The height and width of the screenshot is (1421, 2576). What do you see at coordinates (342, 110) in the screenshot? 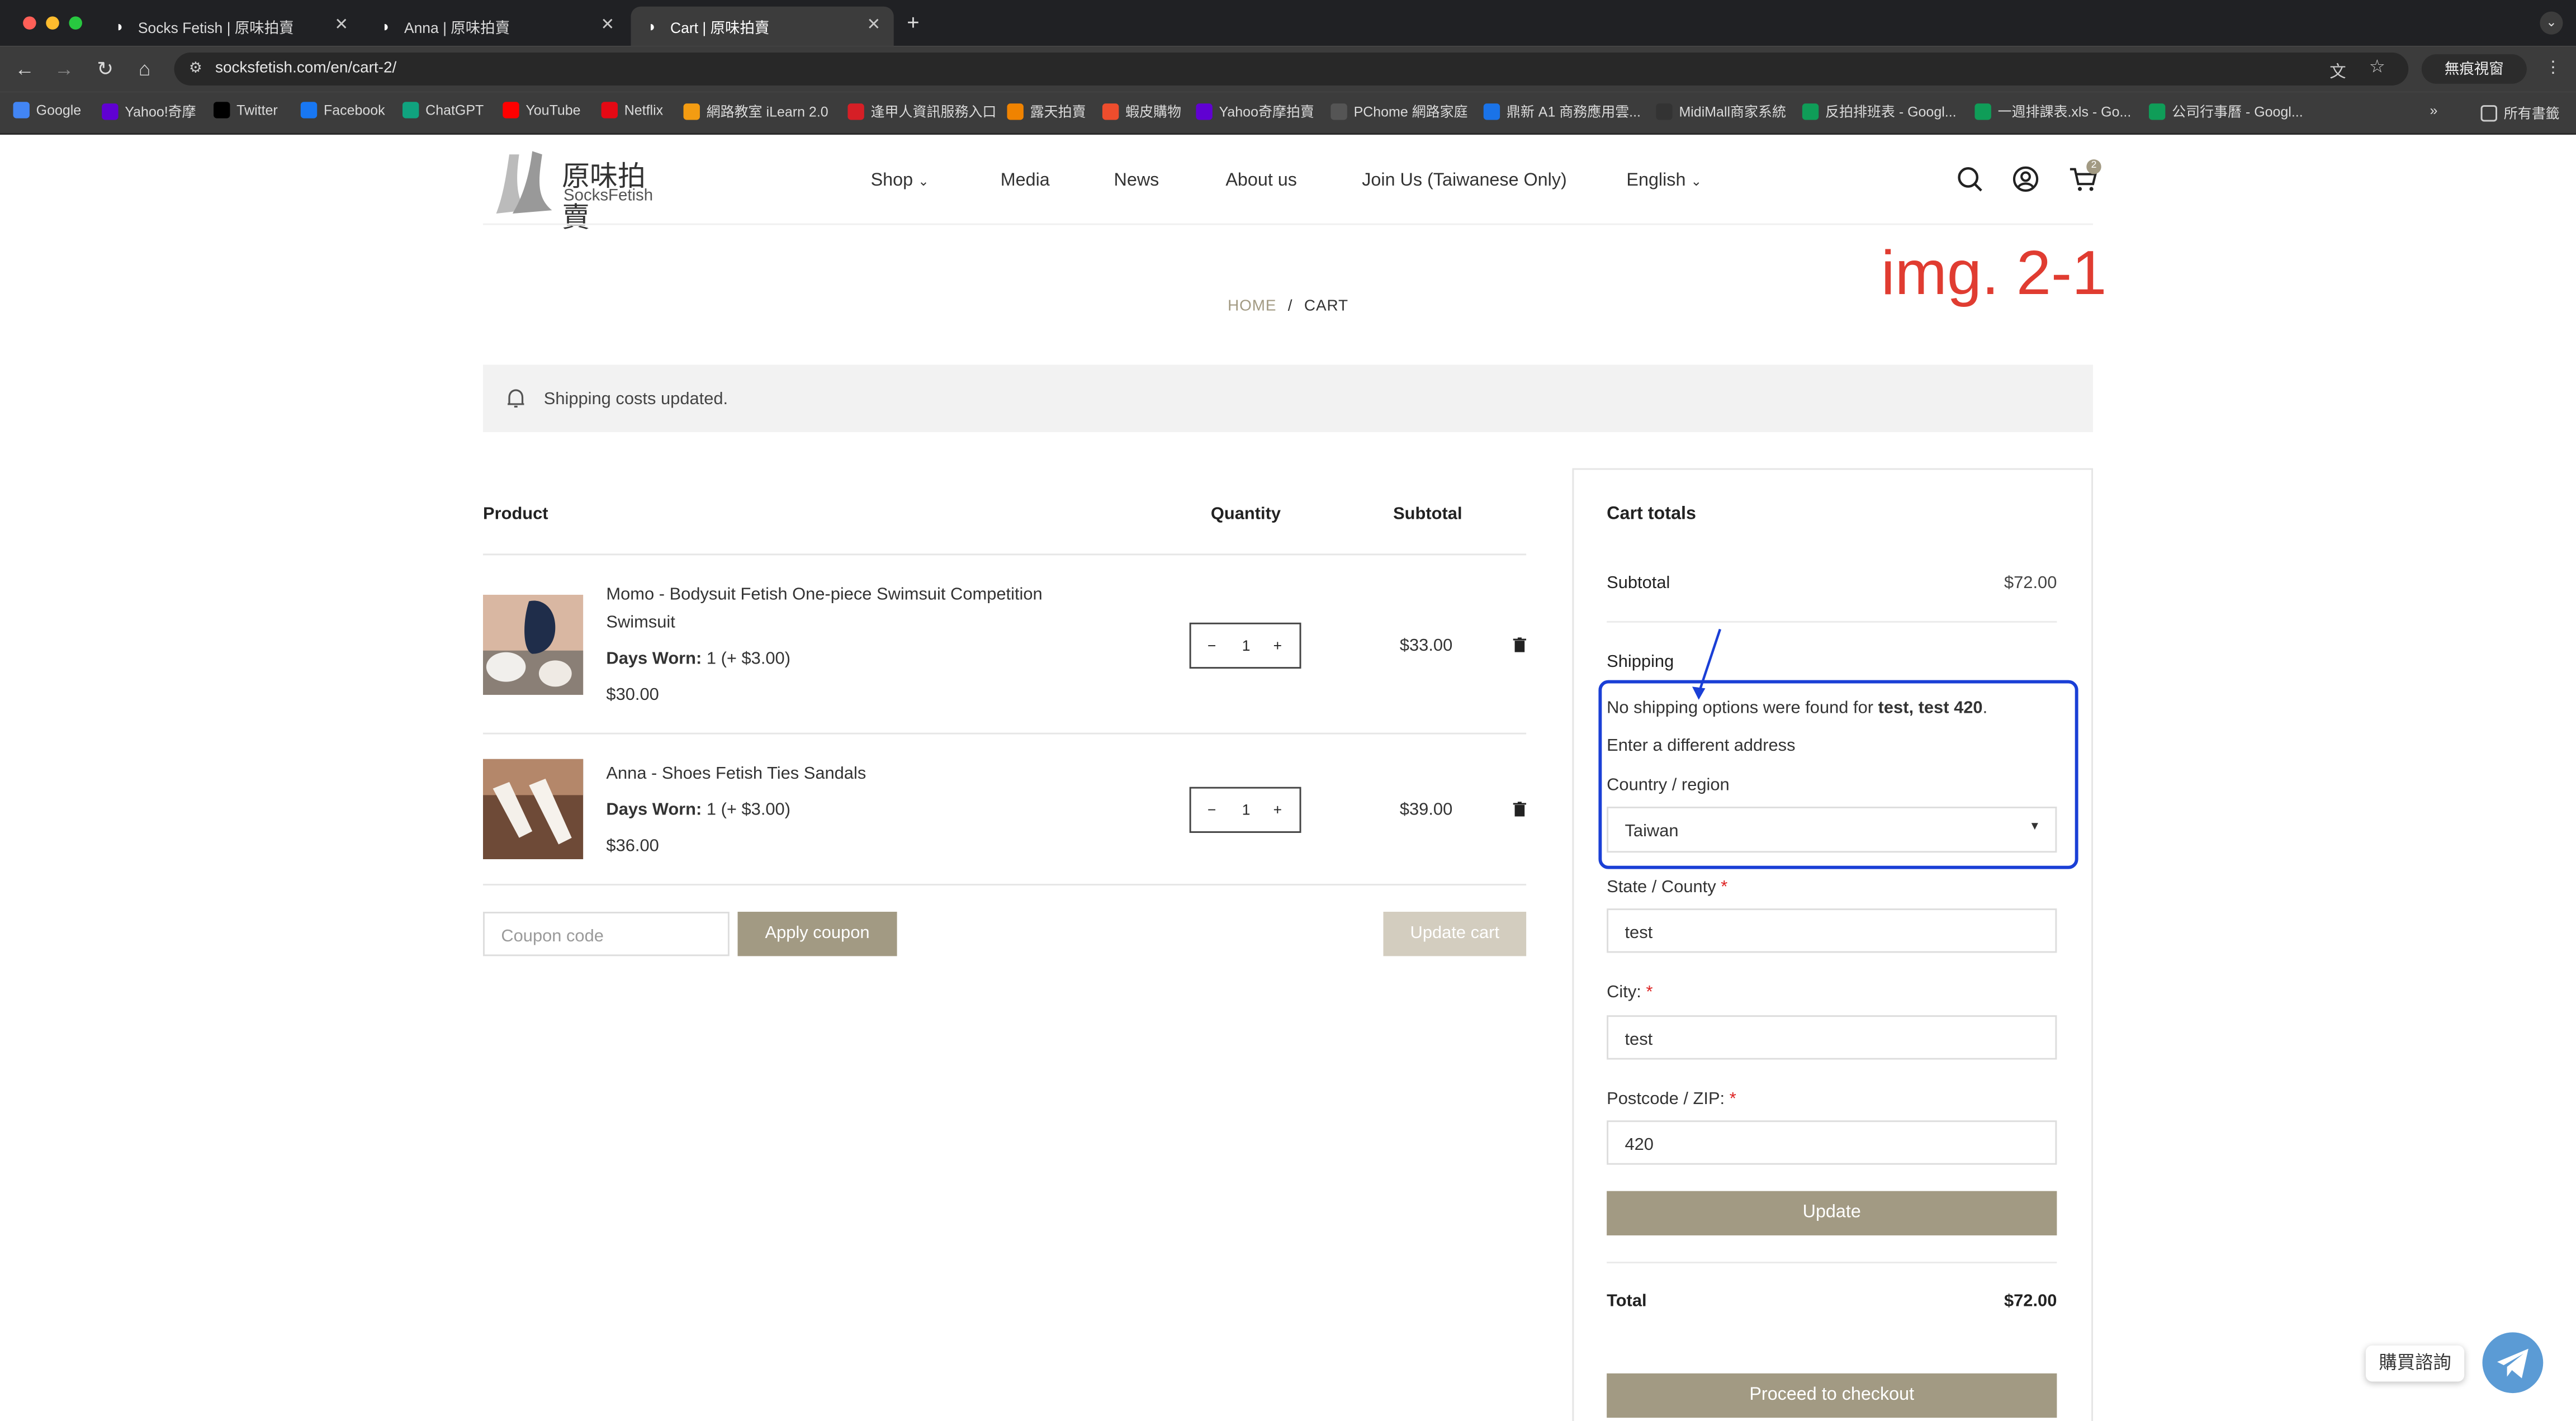
I see `bookmark-item: Facebook` at bounding box center [342, 110].